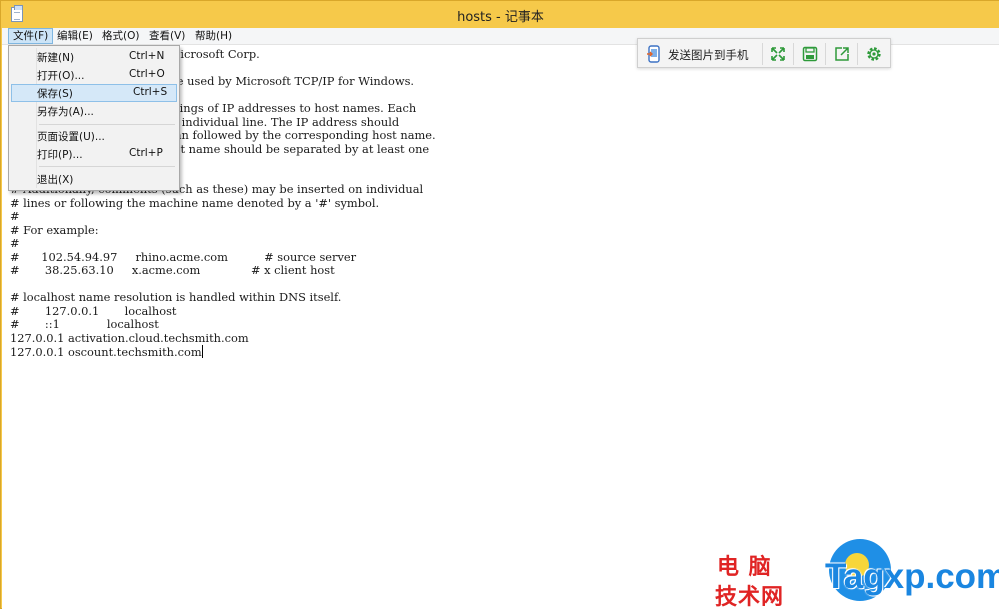 The height and width of the screenshot is (609, 999). I want to click on menu-help: 帮助(H), so click(213, 36).